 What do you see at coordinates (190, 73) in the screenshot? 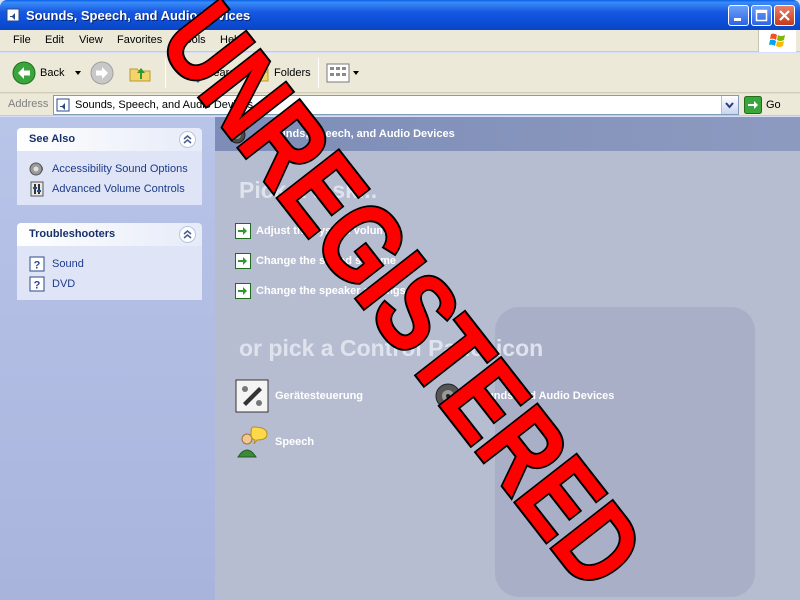
I see `search-icon` at bounding box center [190, 73].